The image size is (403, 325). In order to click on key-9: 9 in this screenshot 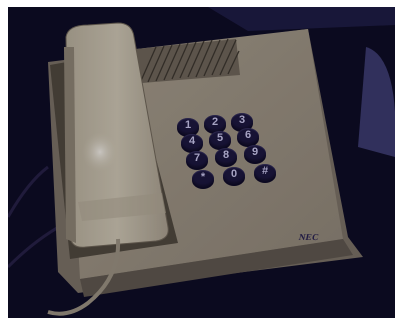, I will do `click(255, 153)`.